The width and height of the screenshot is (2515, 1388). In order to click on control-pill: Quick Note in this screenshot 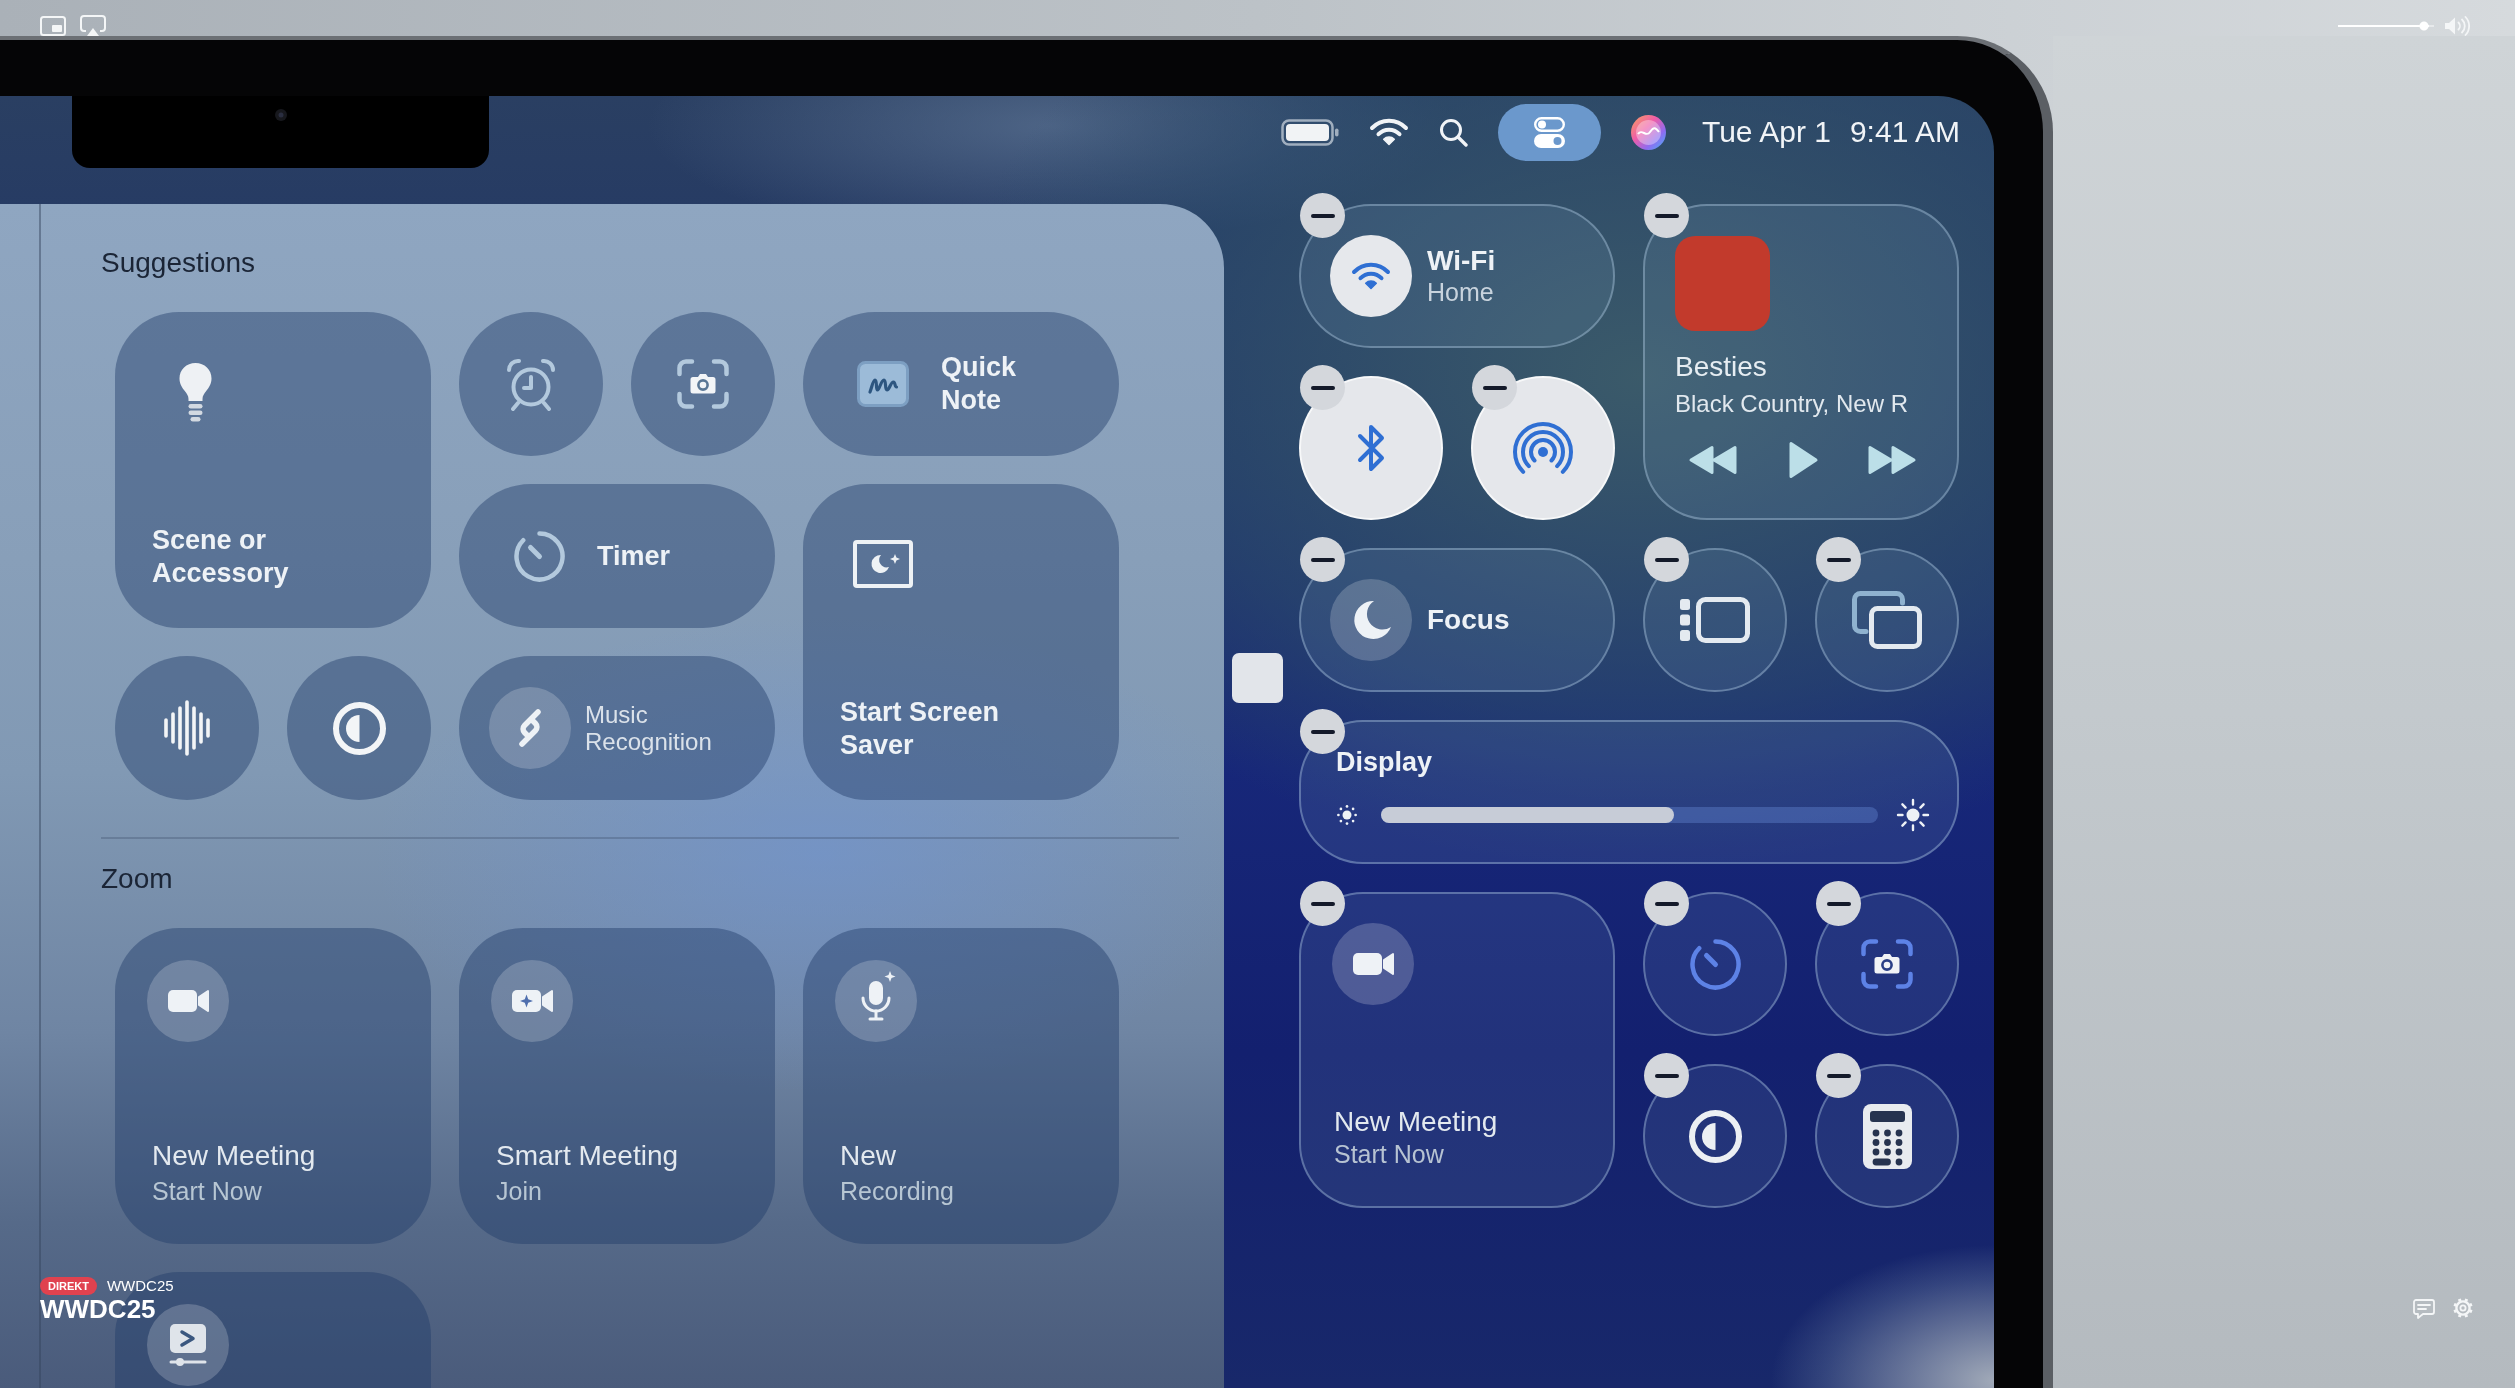, I will do `click(961, 384)`.